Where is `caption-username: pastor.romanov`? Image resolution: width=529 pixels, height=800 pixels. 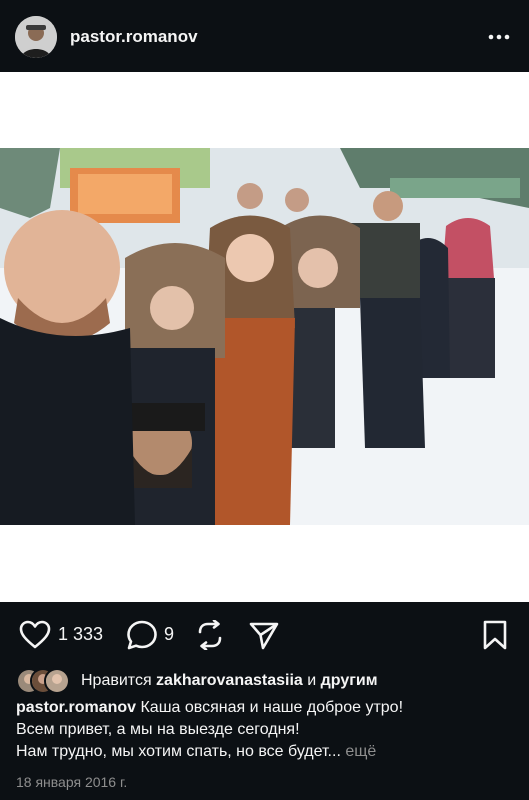 caption-username: pastor.romanov is located at coordinates (76, 707).